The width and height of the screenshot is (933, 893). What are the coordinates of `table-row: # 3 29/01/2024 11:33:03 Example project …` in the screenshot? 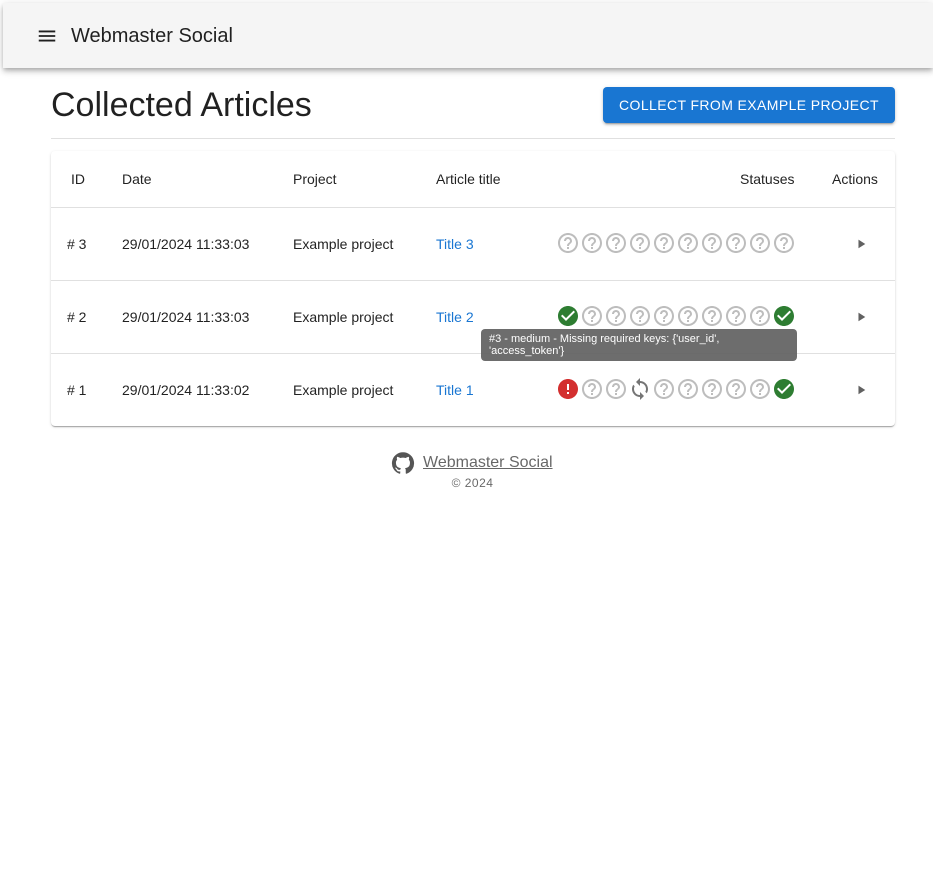 It's located at (473, 244).